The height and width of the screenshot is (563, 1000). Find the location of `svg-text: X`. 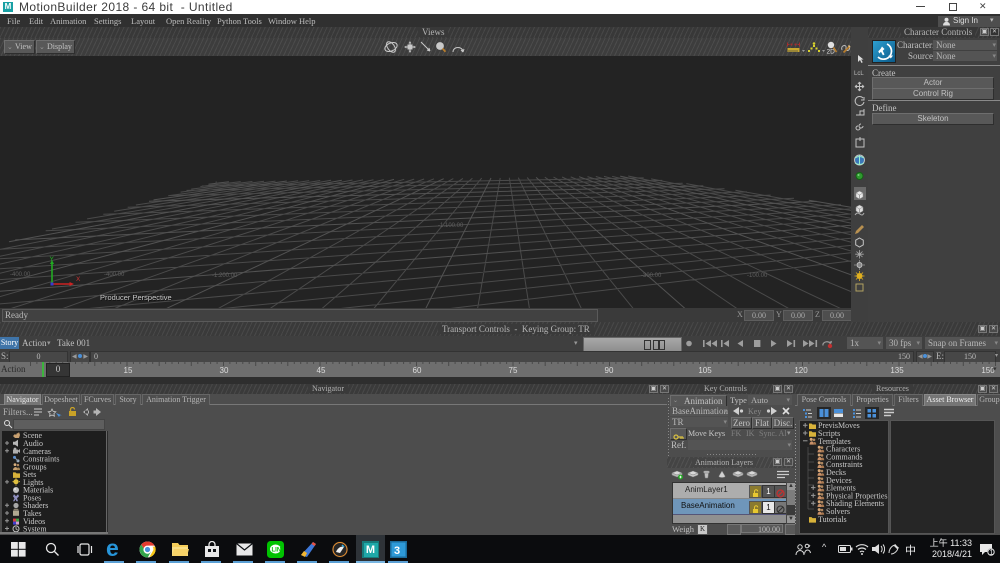

svg-text: X is located at coordinates (78, 279).